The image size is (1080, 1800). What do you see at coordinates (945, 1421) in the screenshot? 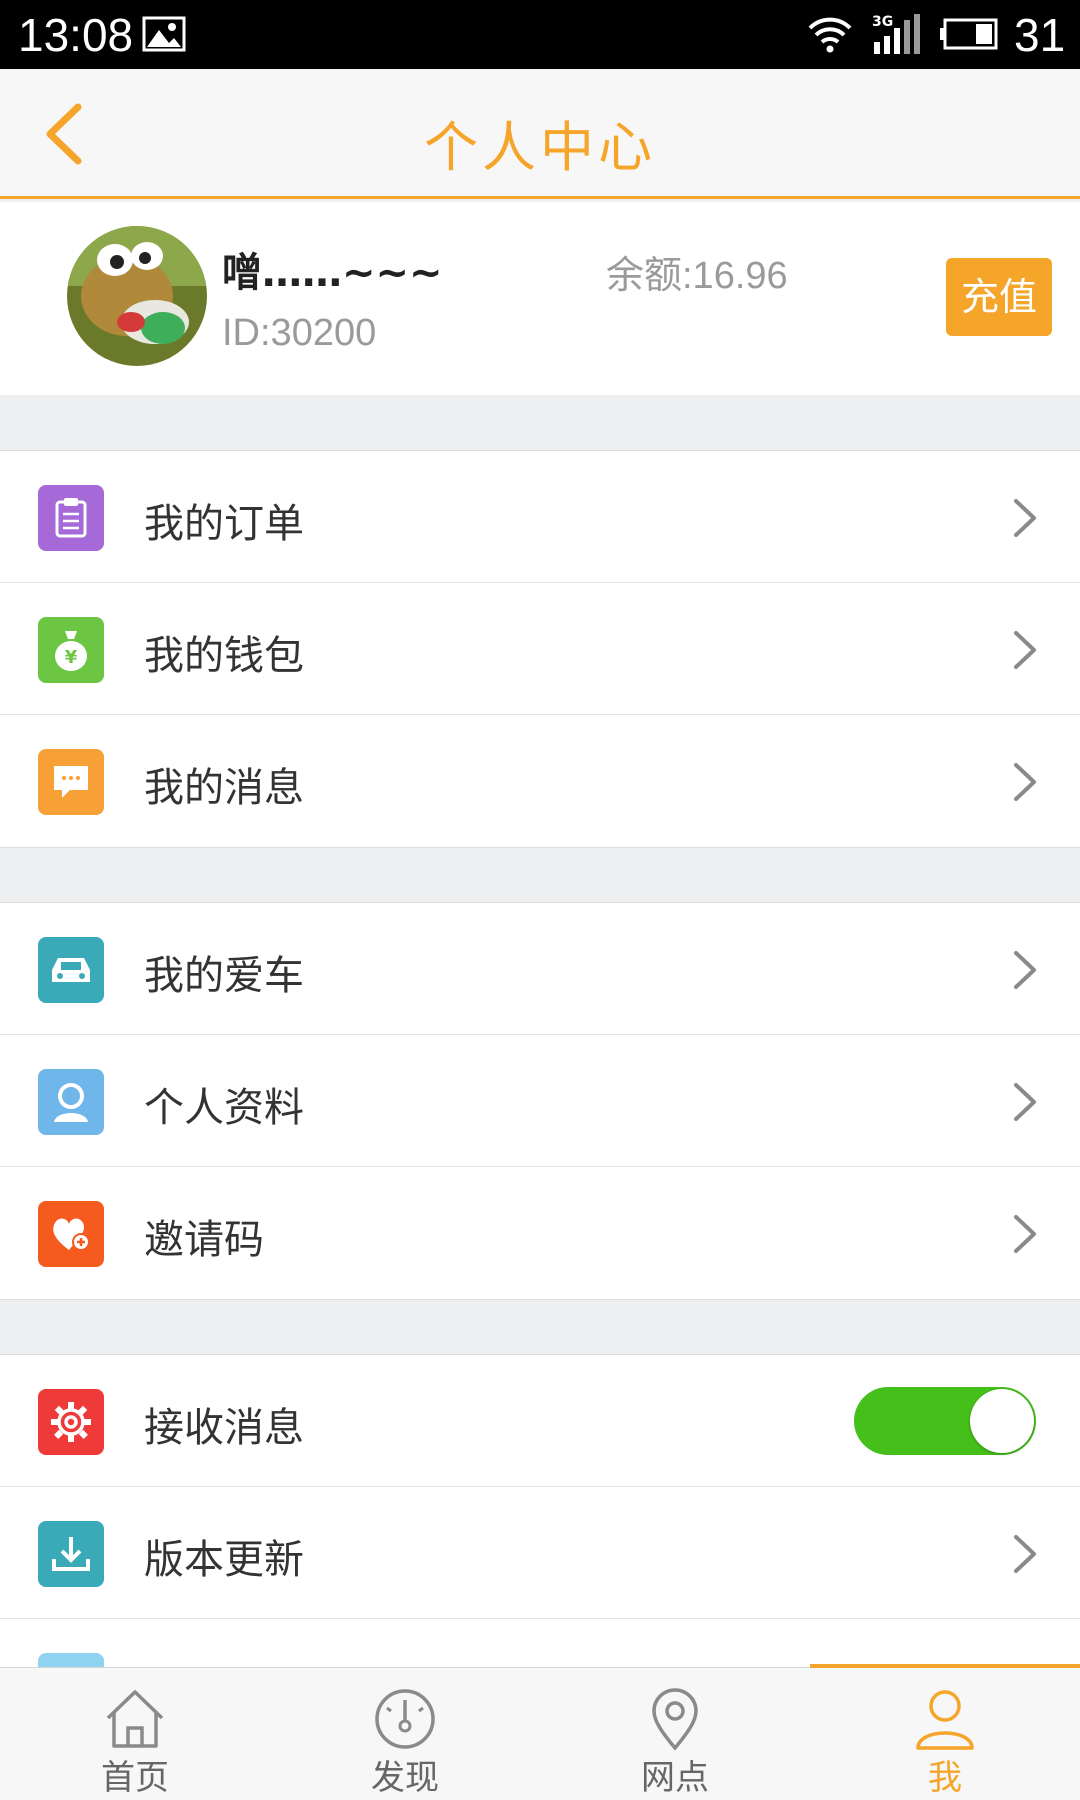
I see `receive-messages-toggle` at bounding box center [945, 1421].